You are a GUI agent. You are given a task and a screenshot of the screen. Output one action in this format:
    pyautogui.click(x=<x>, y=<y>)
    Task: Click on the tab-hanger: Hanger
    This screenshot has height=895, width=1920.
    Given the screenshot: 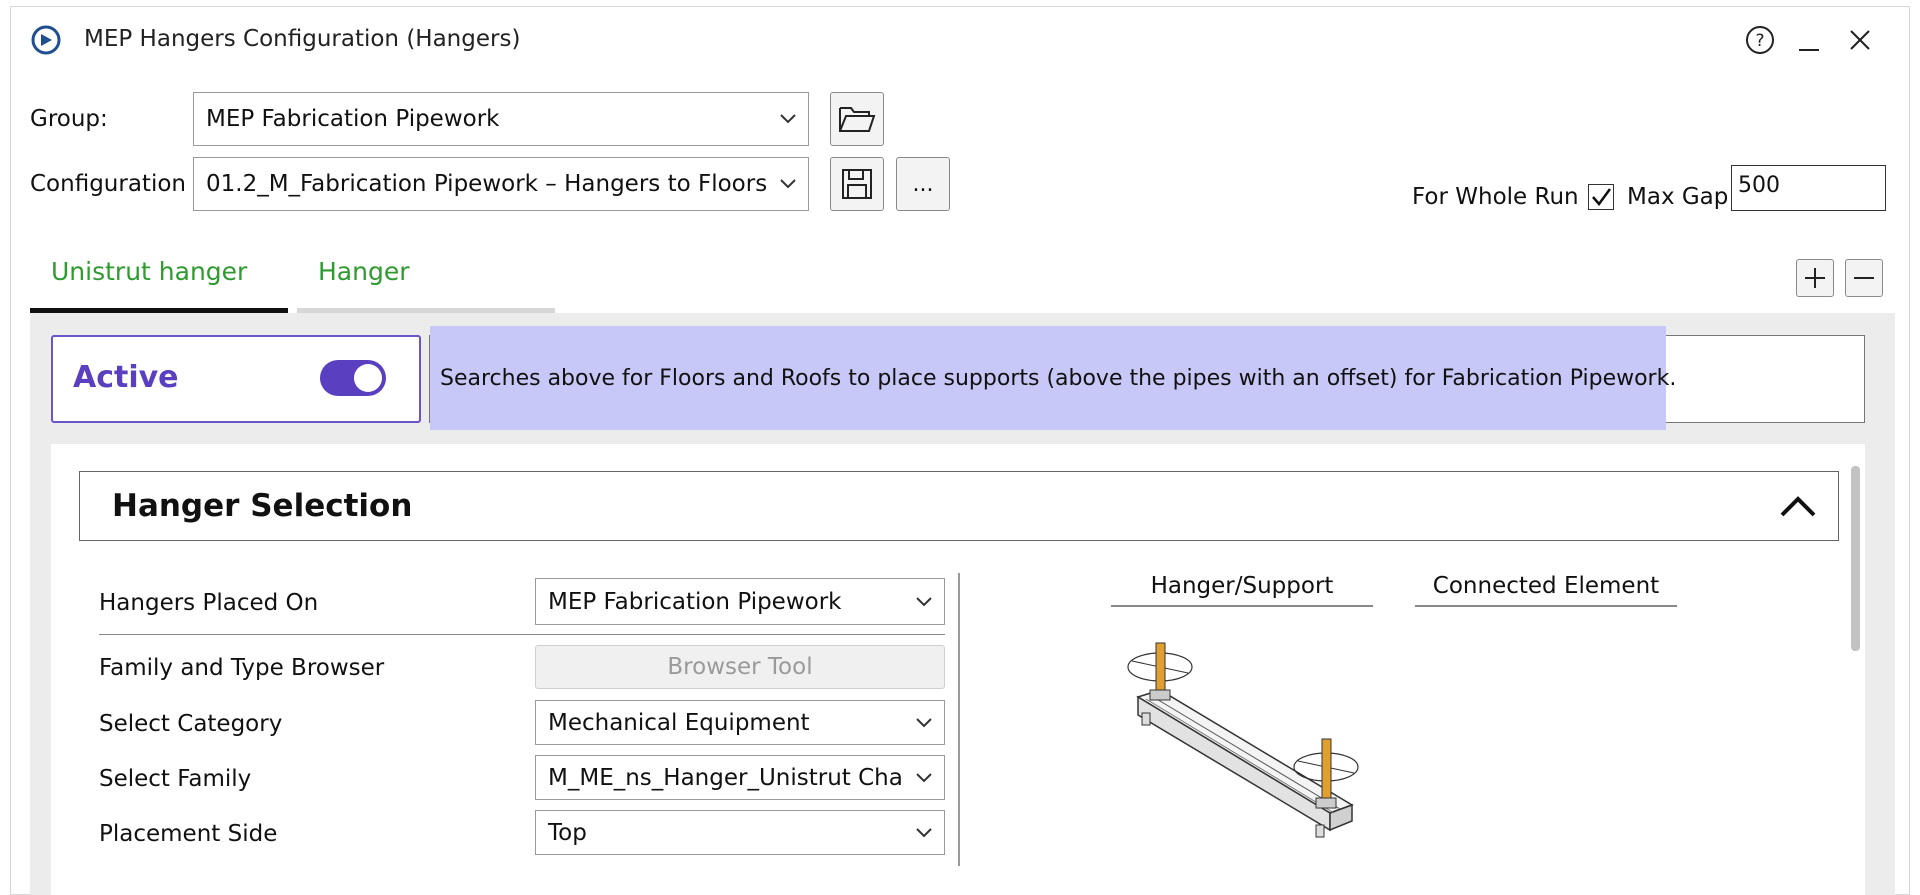 What is the action you would take?
    pyautogui.click(x=364, y=271)
    